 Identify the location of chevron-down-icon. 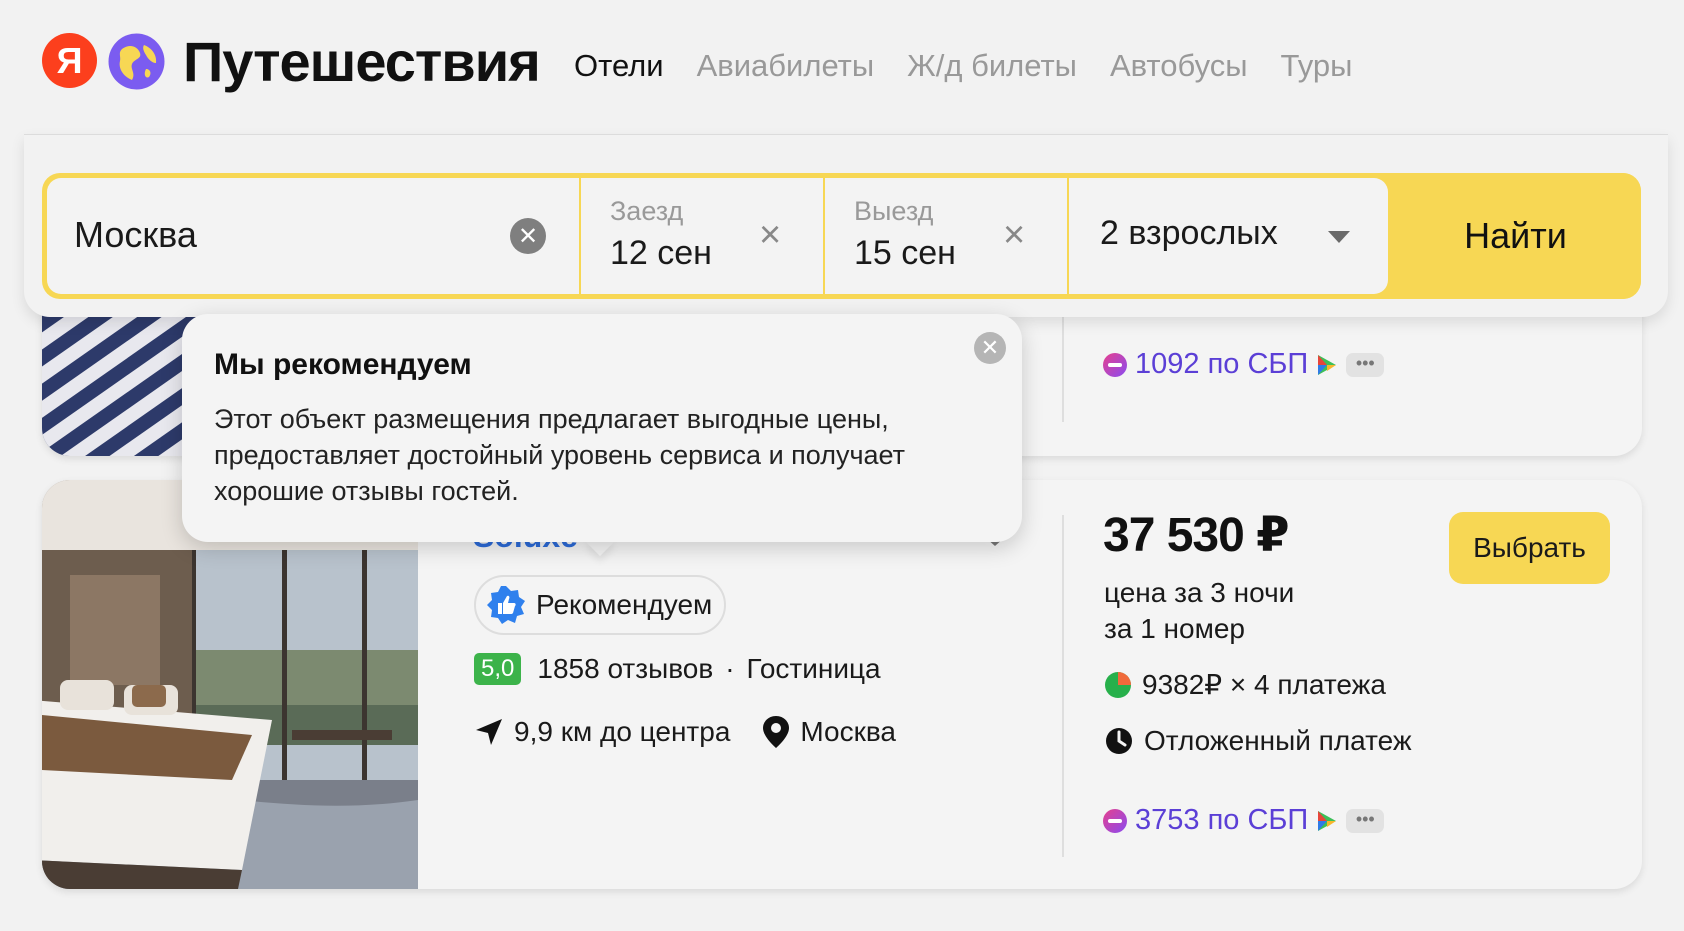
(1339, 237).